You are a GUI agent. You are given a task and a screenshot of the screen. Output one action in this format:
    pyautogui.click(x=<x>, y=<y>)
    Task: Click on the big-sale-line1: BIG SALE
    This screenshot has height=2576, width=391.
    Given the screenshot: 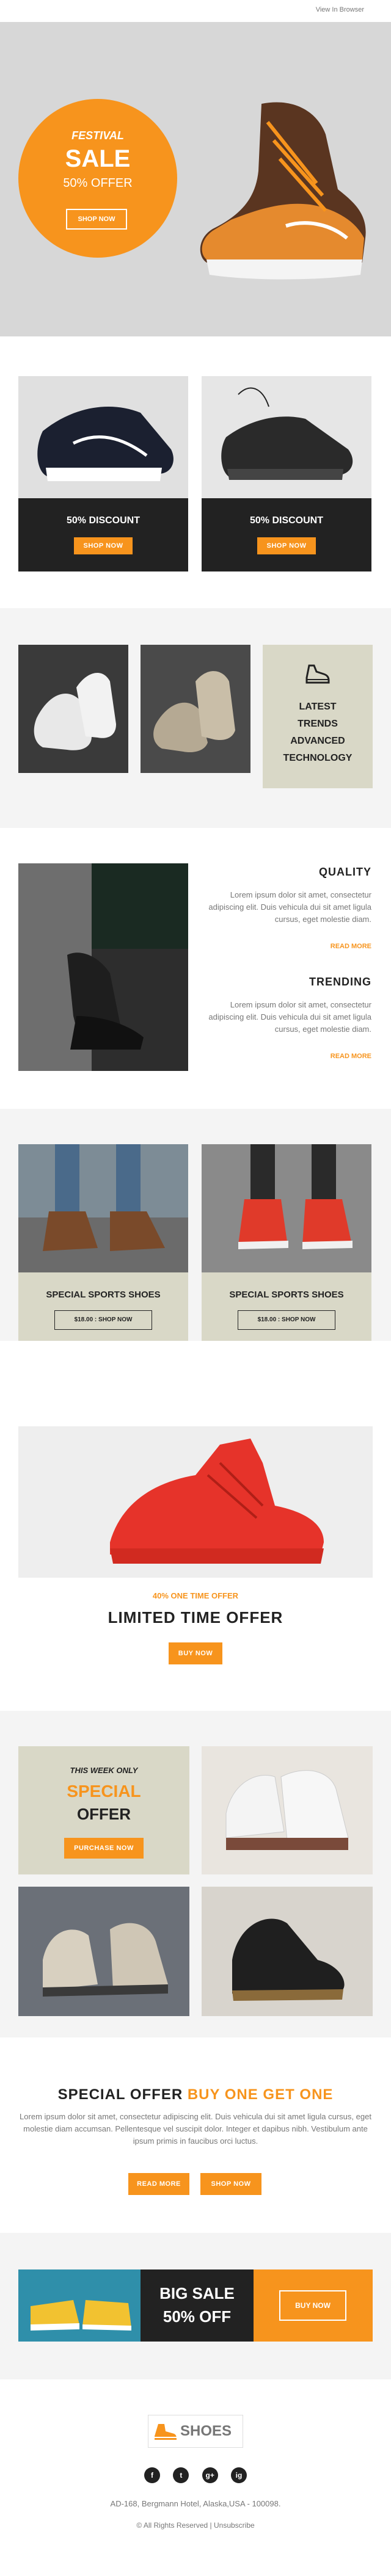 What is the action you would take?
    pyautogui.click(x=197, y=2293)
    